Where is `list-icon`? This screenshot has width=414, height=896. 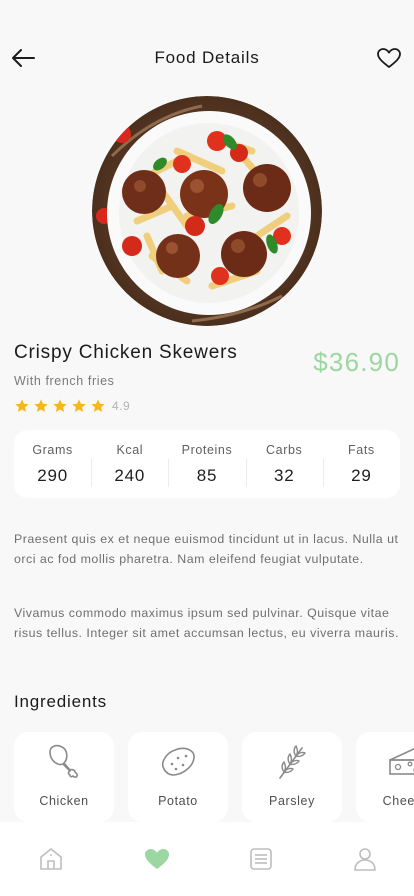
list-icon is located at coordinates (261, 859).